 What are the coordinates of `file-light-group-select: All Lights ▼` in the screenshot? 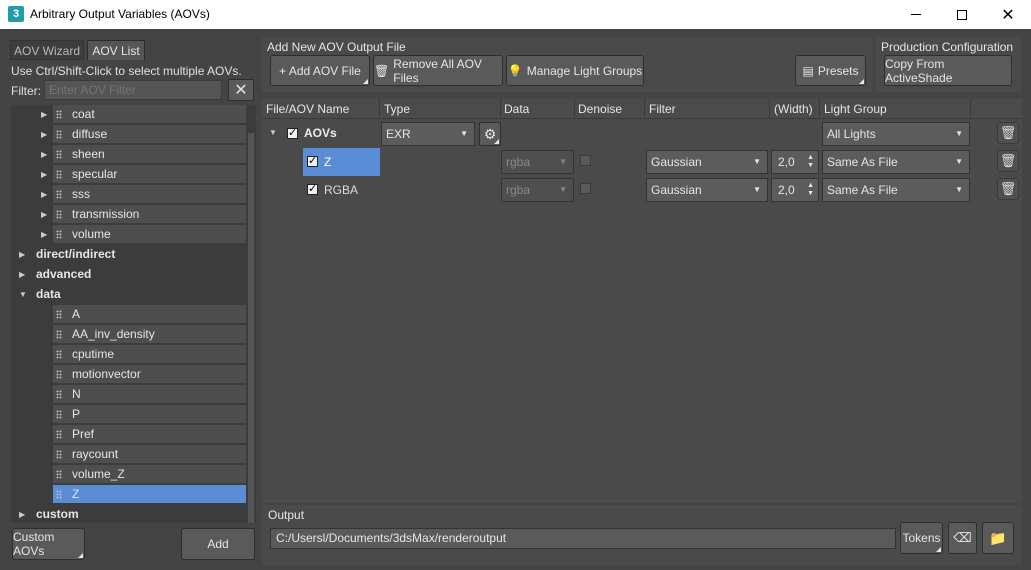 It's located at (896, 134).